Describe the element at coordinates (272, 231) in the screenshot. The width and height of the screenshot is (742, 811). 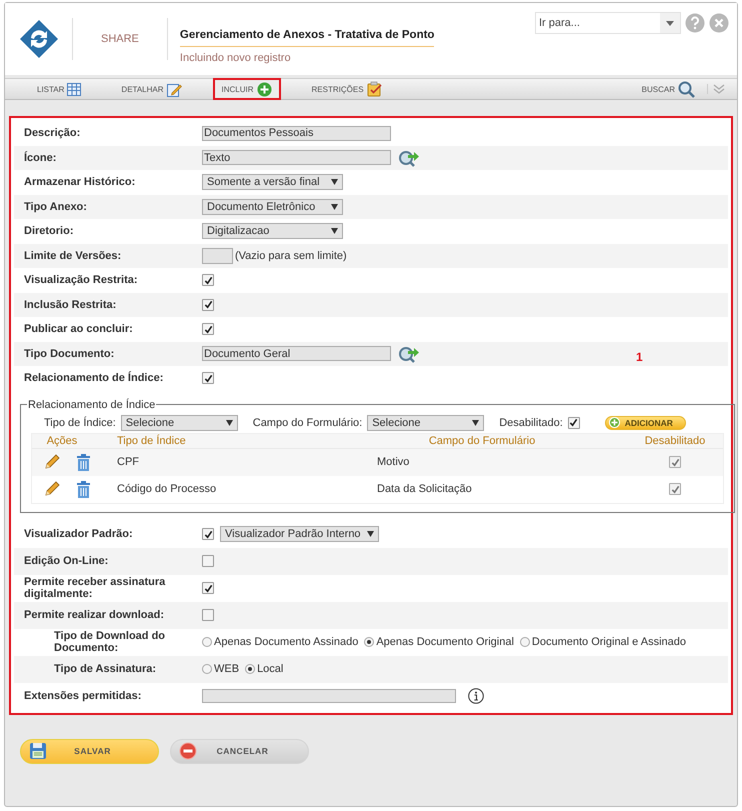
I see `select-field: Digitalizacao` at that location.